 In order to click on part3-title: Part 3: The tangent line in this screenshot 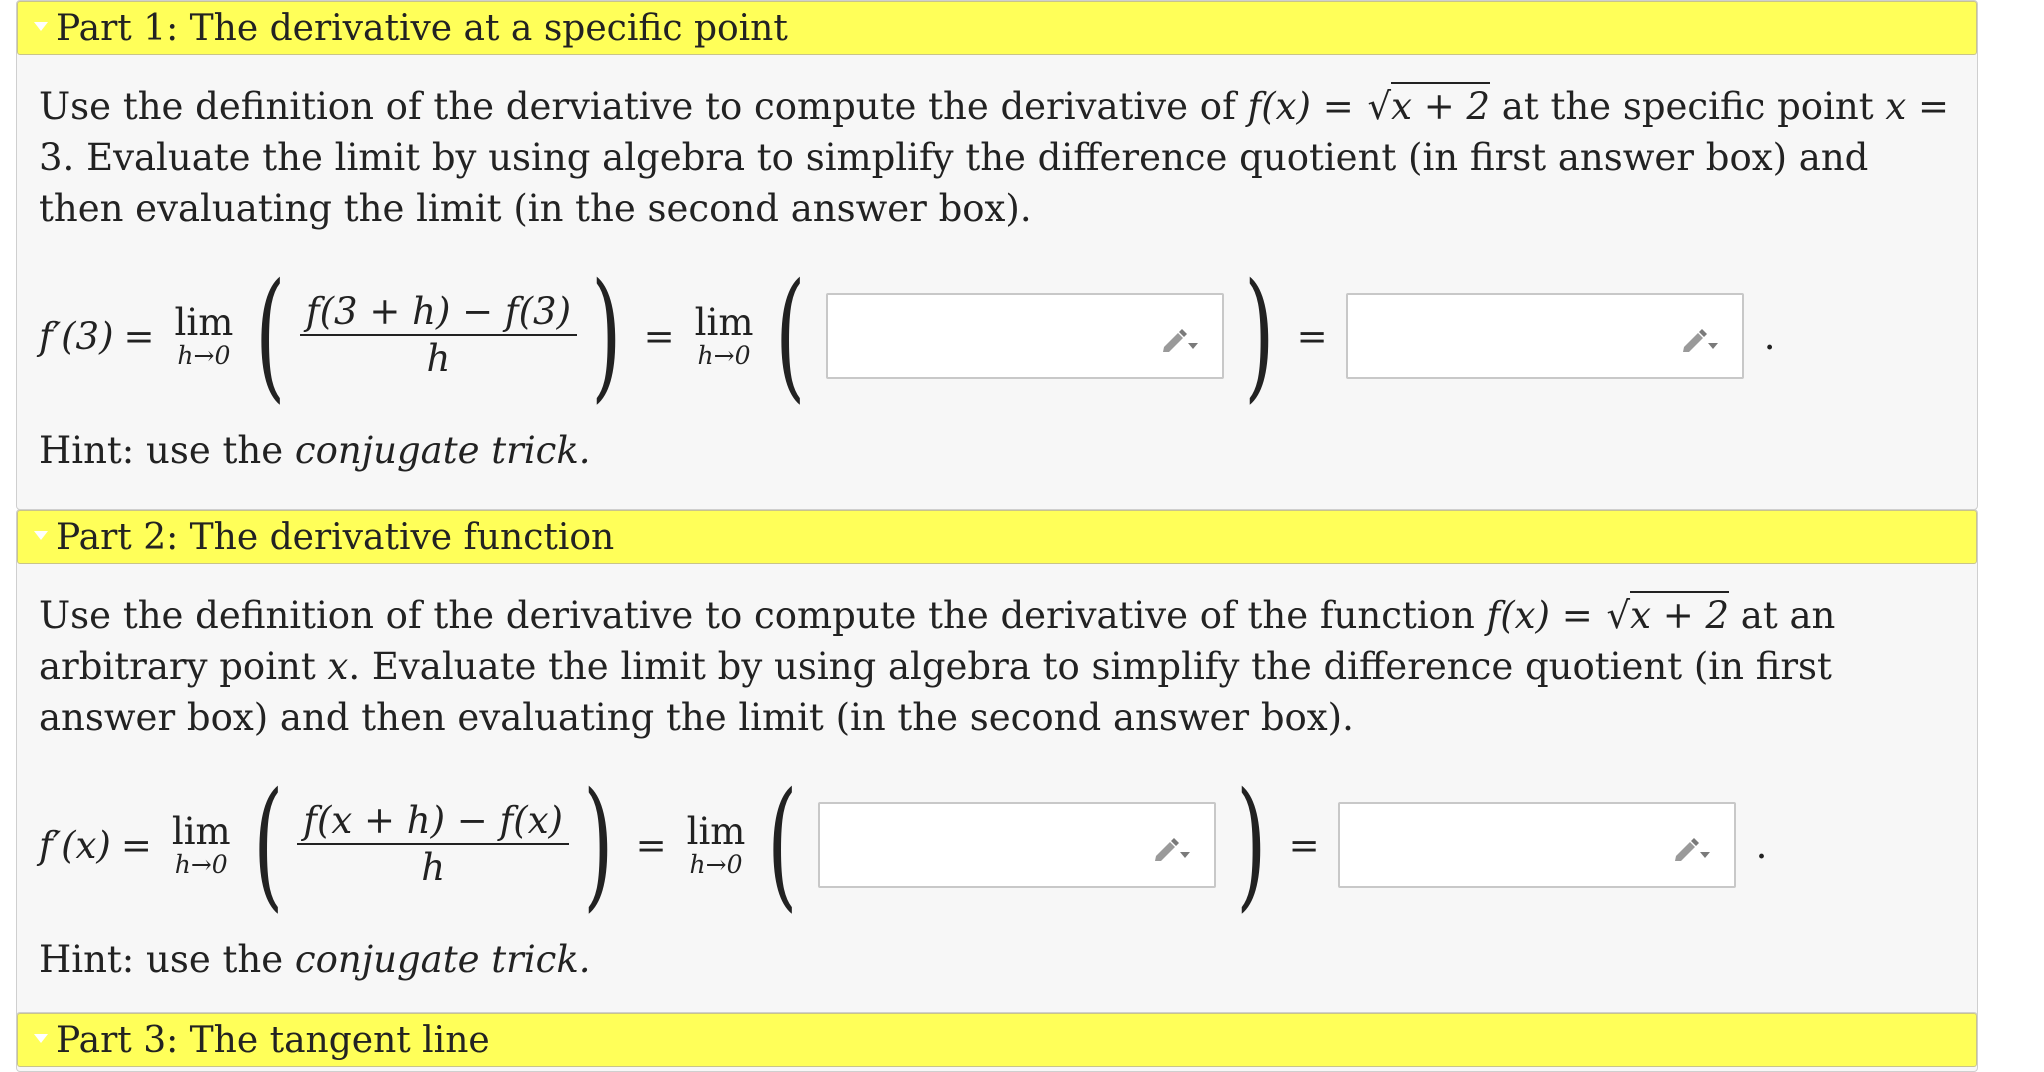, I will do `click(273, 1040)`.